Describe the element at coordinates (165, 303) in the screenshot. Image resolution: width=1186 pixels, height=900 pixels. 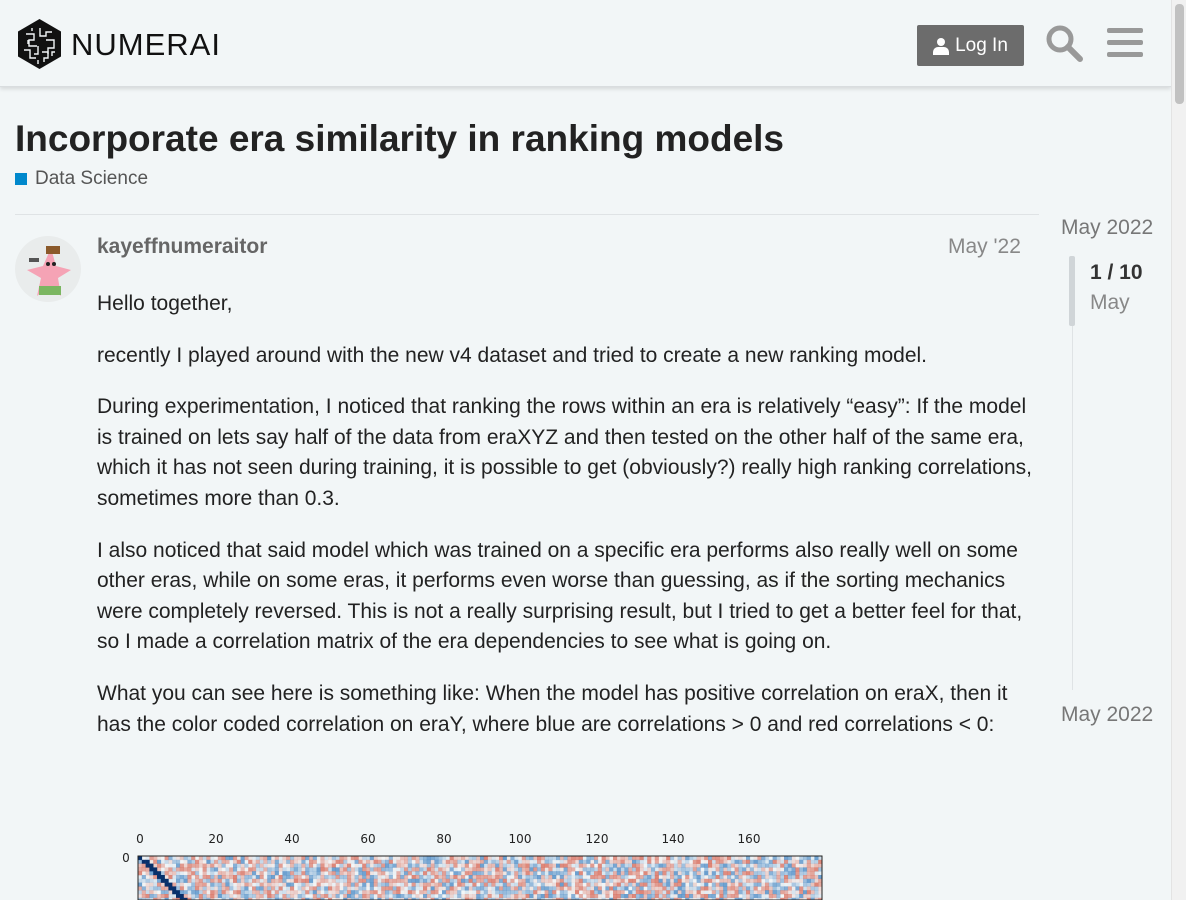
I see `post-paragraph: Hello together,` at that location.